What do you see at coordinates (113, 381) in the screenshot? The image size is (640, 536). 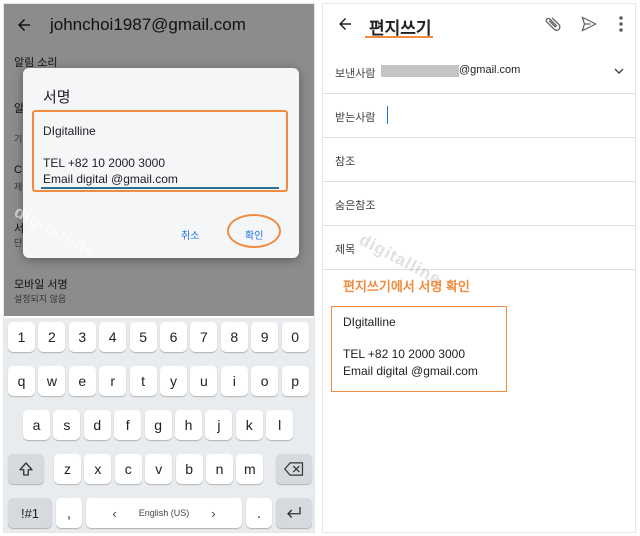 I see `letter-key-r: r` at bounding box center [113, 381].